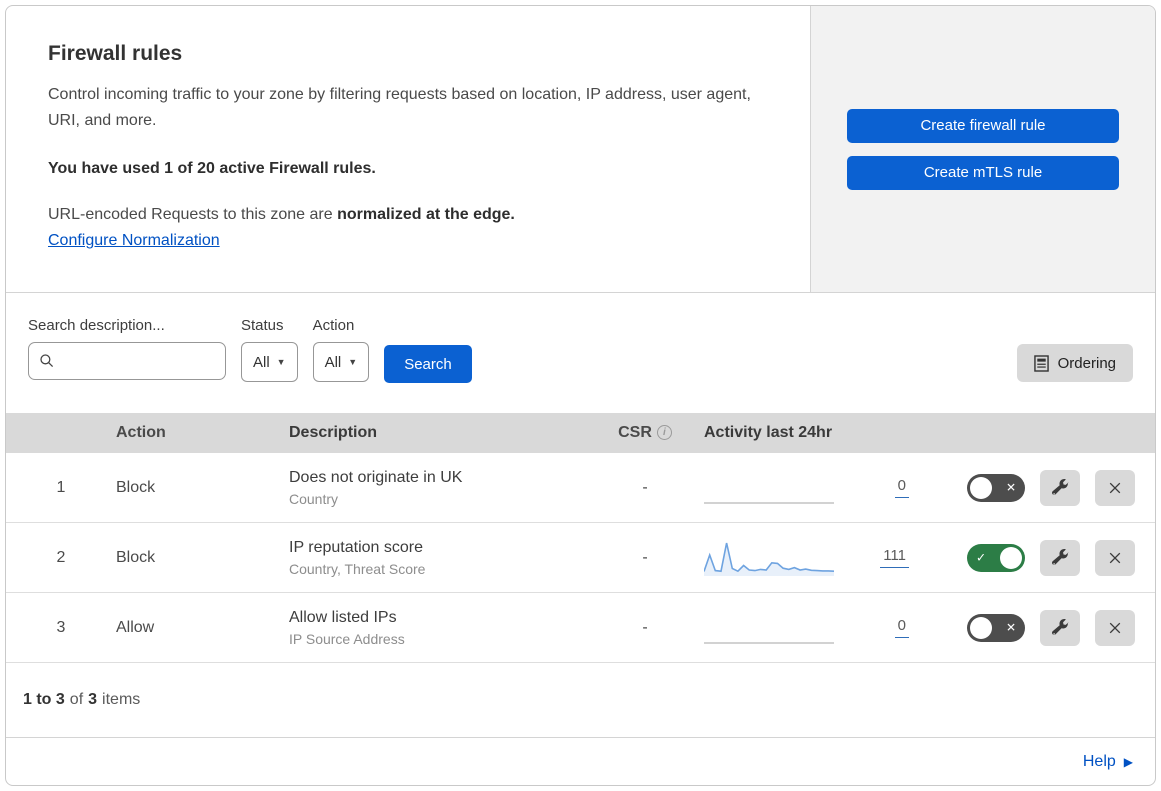 Image resolution: width=1161 pixels, height=791 pixels. I want to click on action-filter-group: Action All ▼, so click(341, 349).